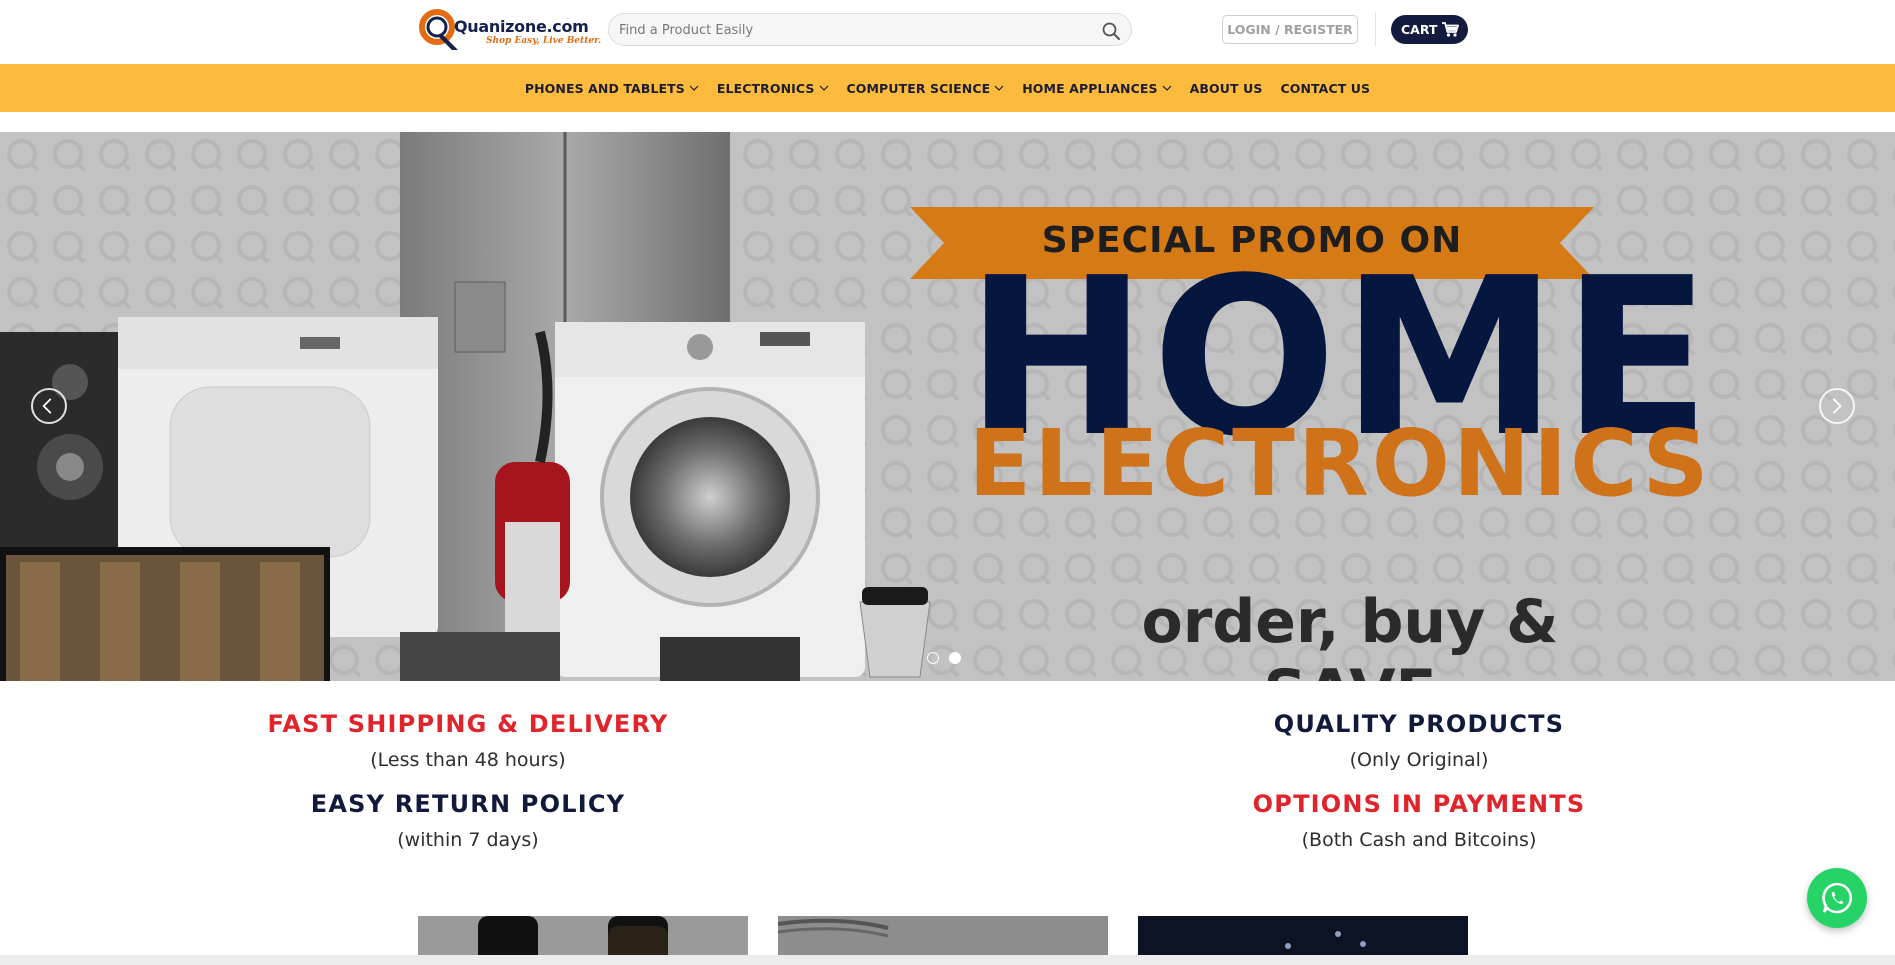 This screenshot has width=1895, height=965. Describe the element at coordinates (1350, 669) in the screenshot. I see `promo-tagline-2: SAVE` at that location.